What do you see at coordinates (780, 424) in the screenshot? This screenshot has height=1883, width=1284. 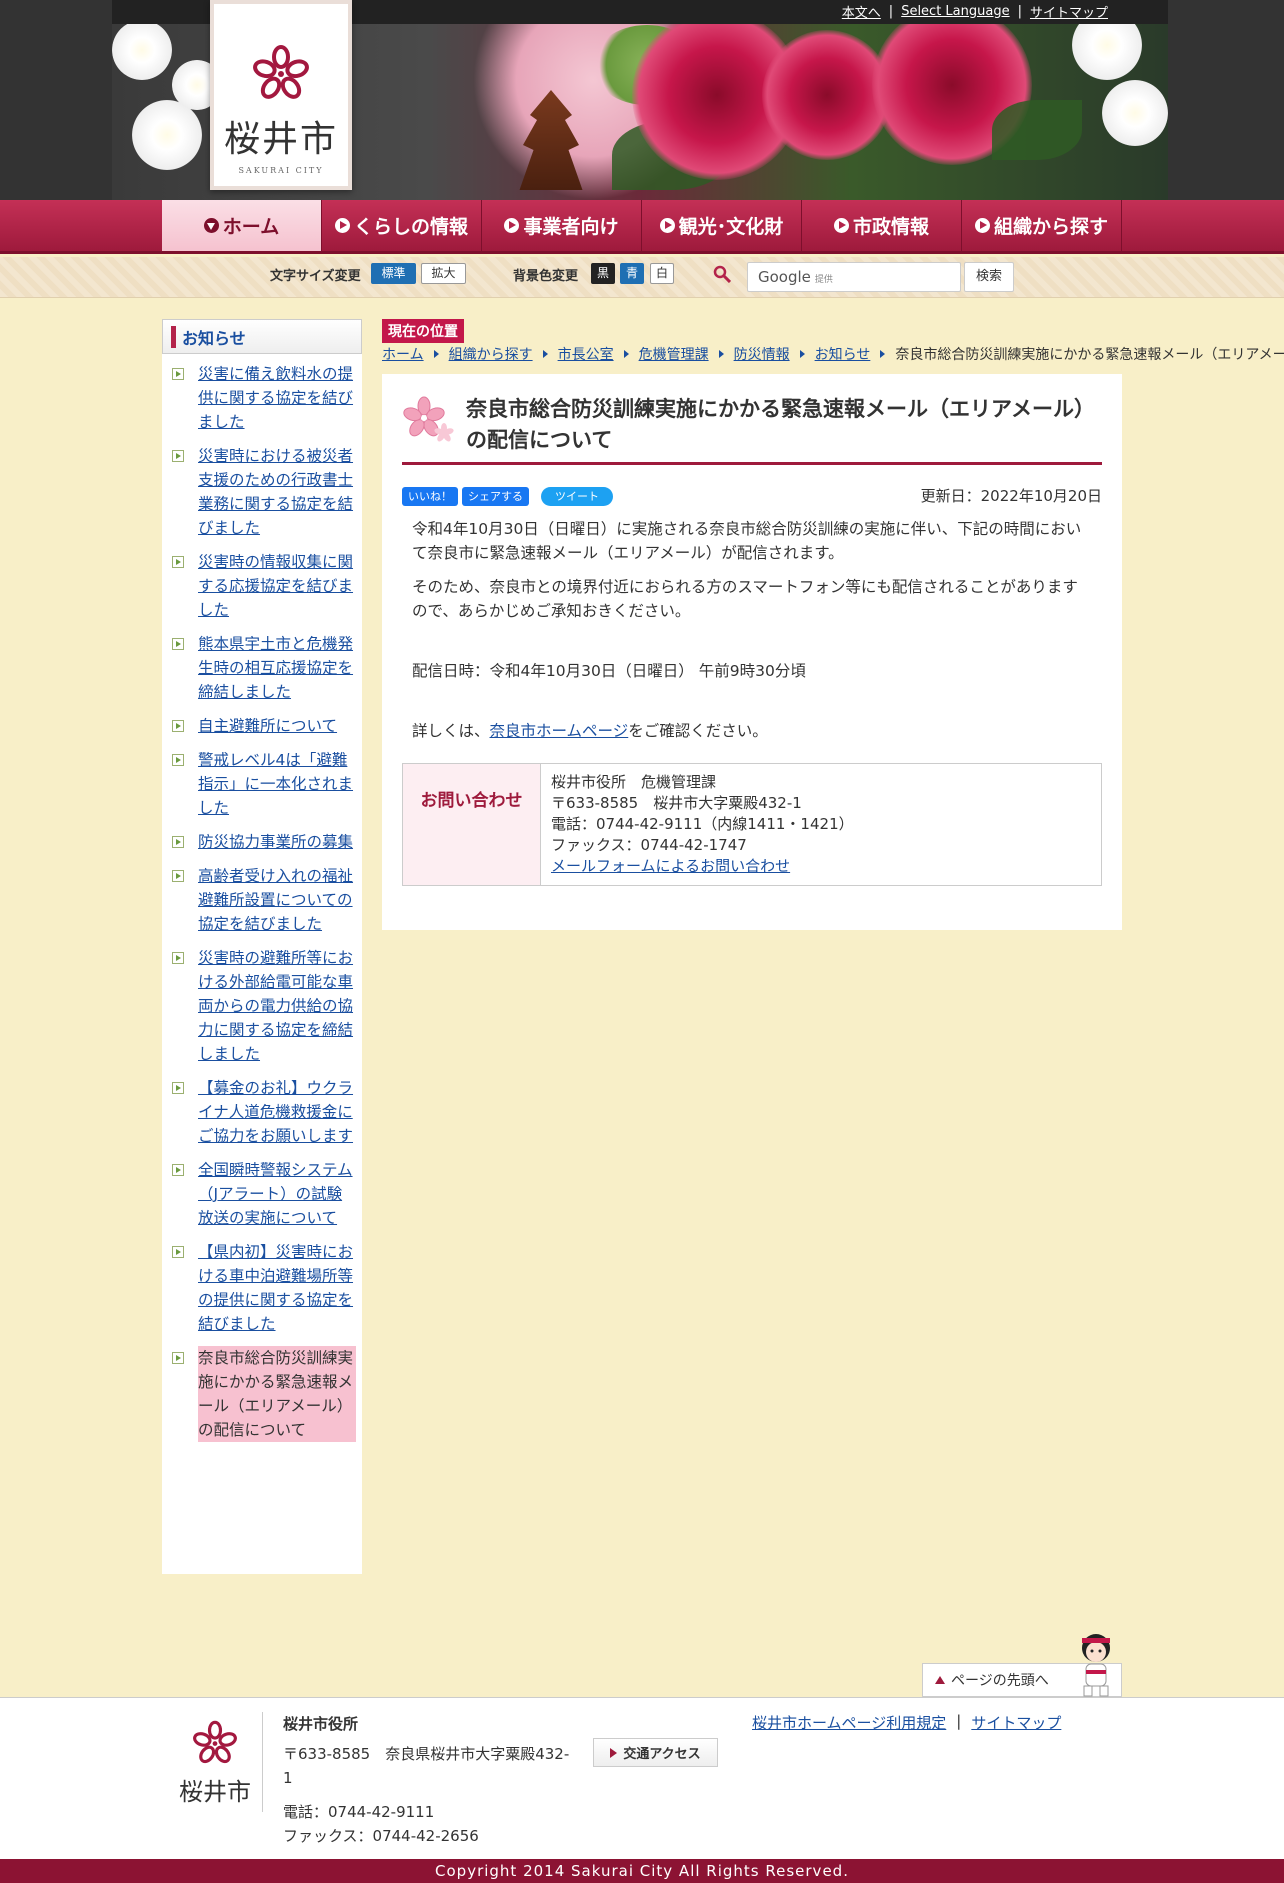 I see `page-title: 奈良市総合防災訓練実施にかかる緊急速報メール（エリアメール）の配信について` at bounding box center [780, 424].